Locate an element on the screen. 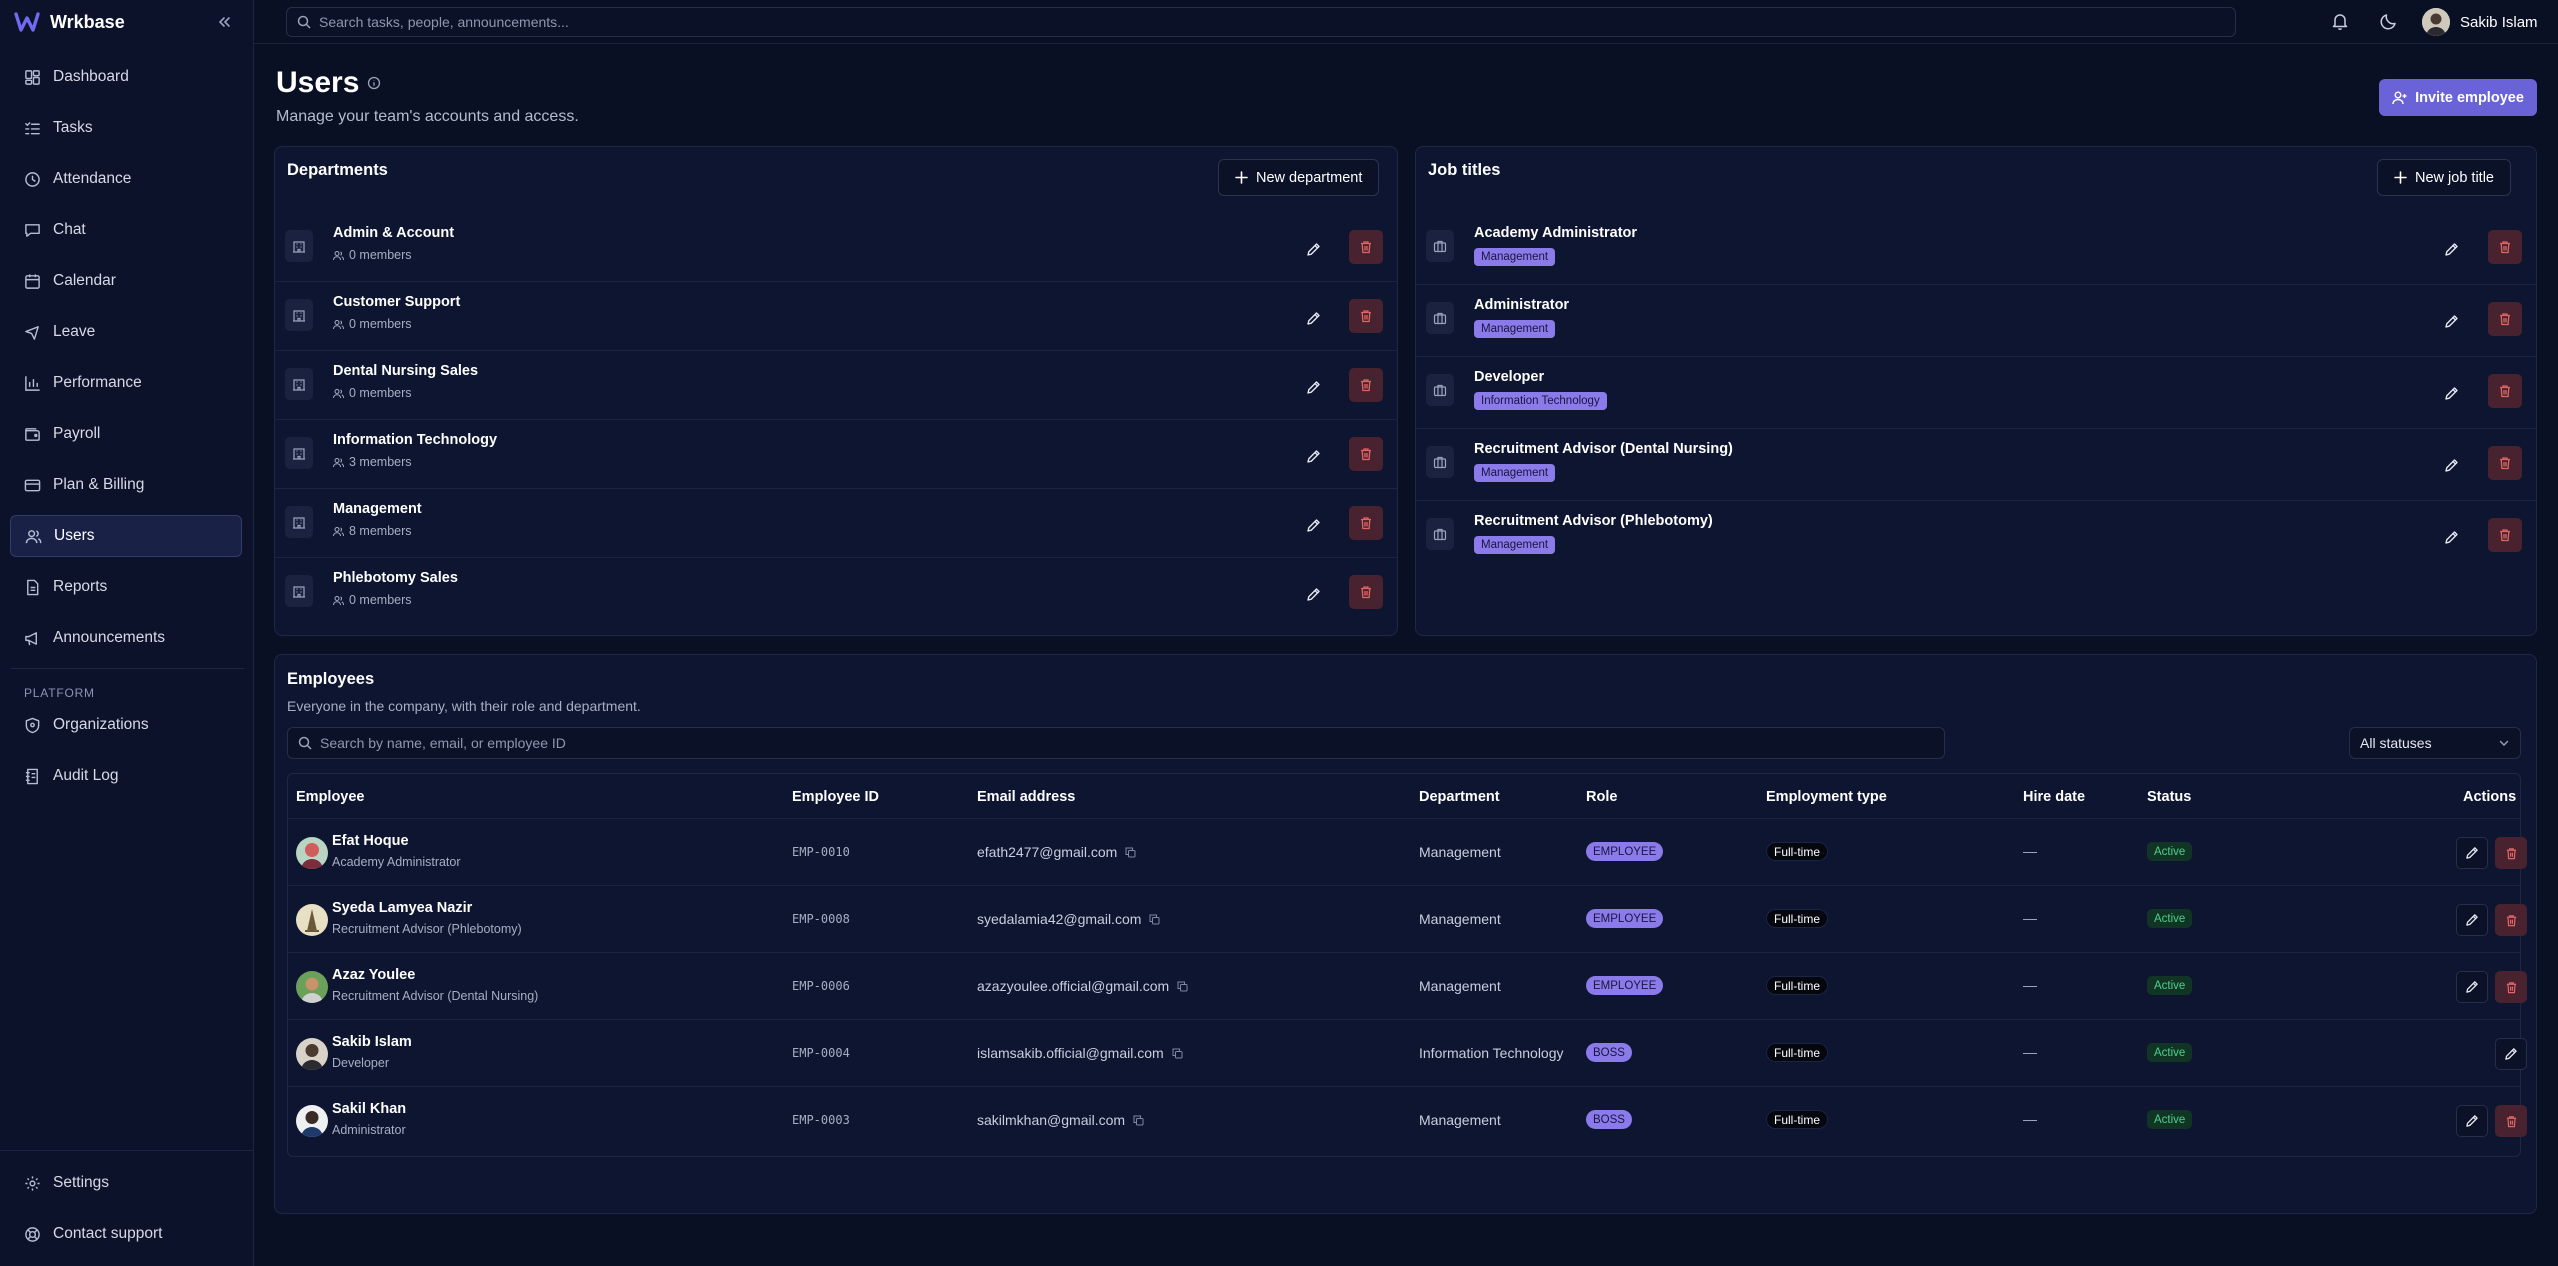 This screenshot has height=1266, width=2558. global-search-input is located at coordinates (1269, 22).